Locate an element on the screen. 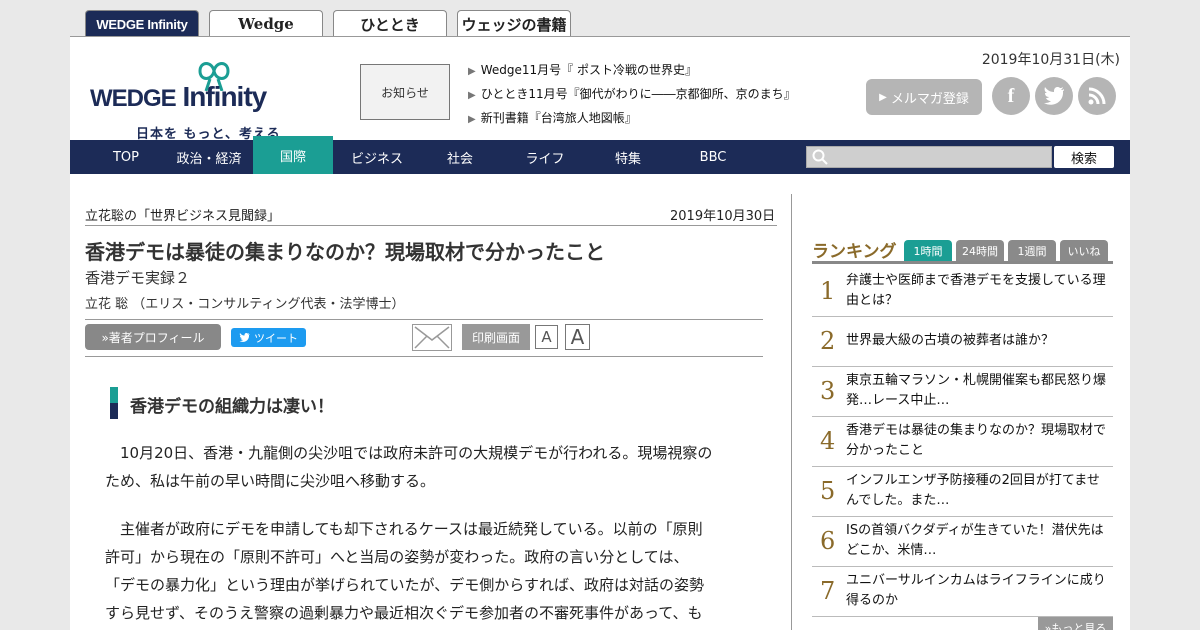 The width and height of the screenshot is (1200, 630). ranking-item: 1 弁護士や医師まで香港デモを支援している理由とは？ is located at coordinates (962, 292).